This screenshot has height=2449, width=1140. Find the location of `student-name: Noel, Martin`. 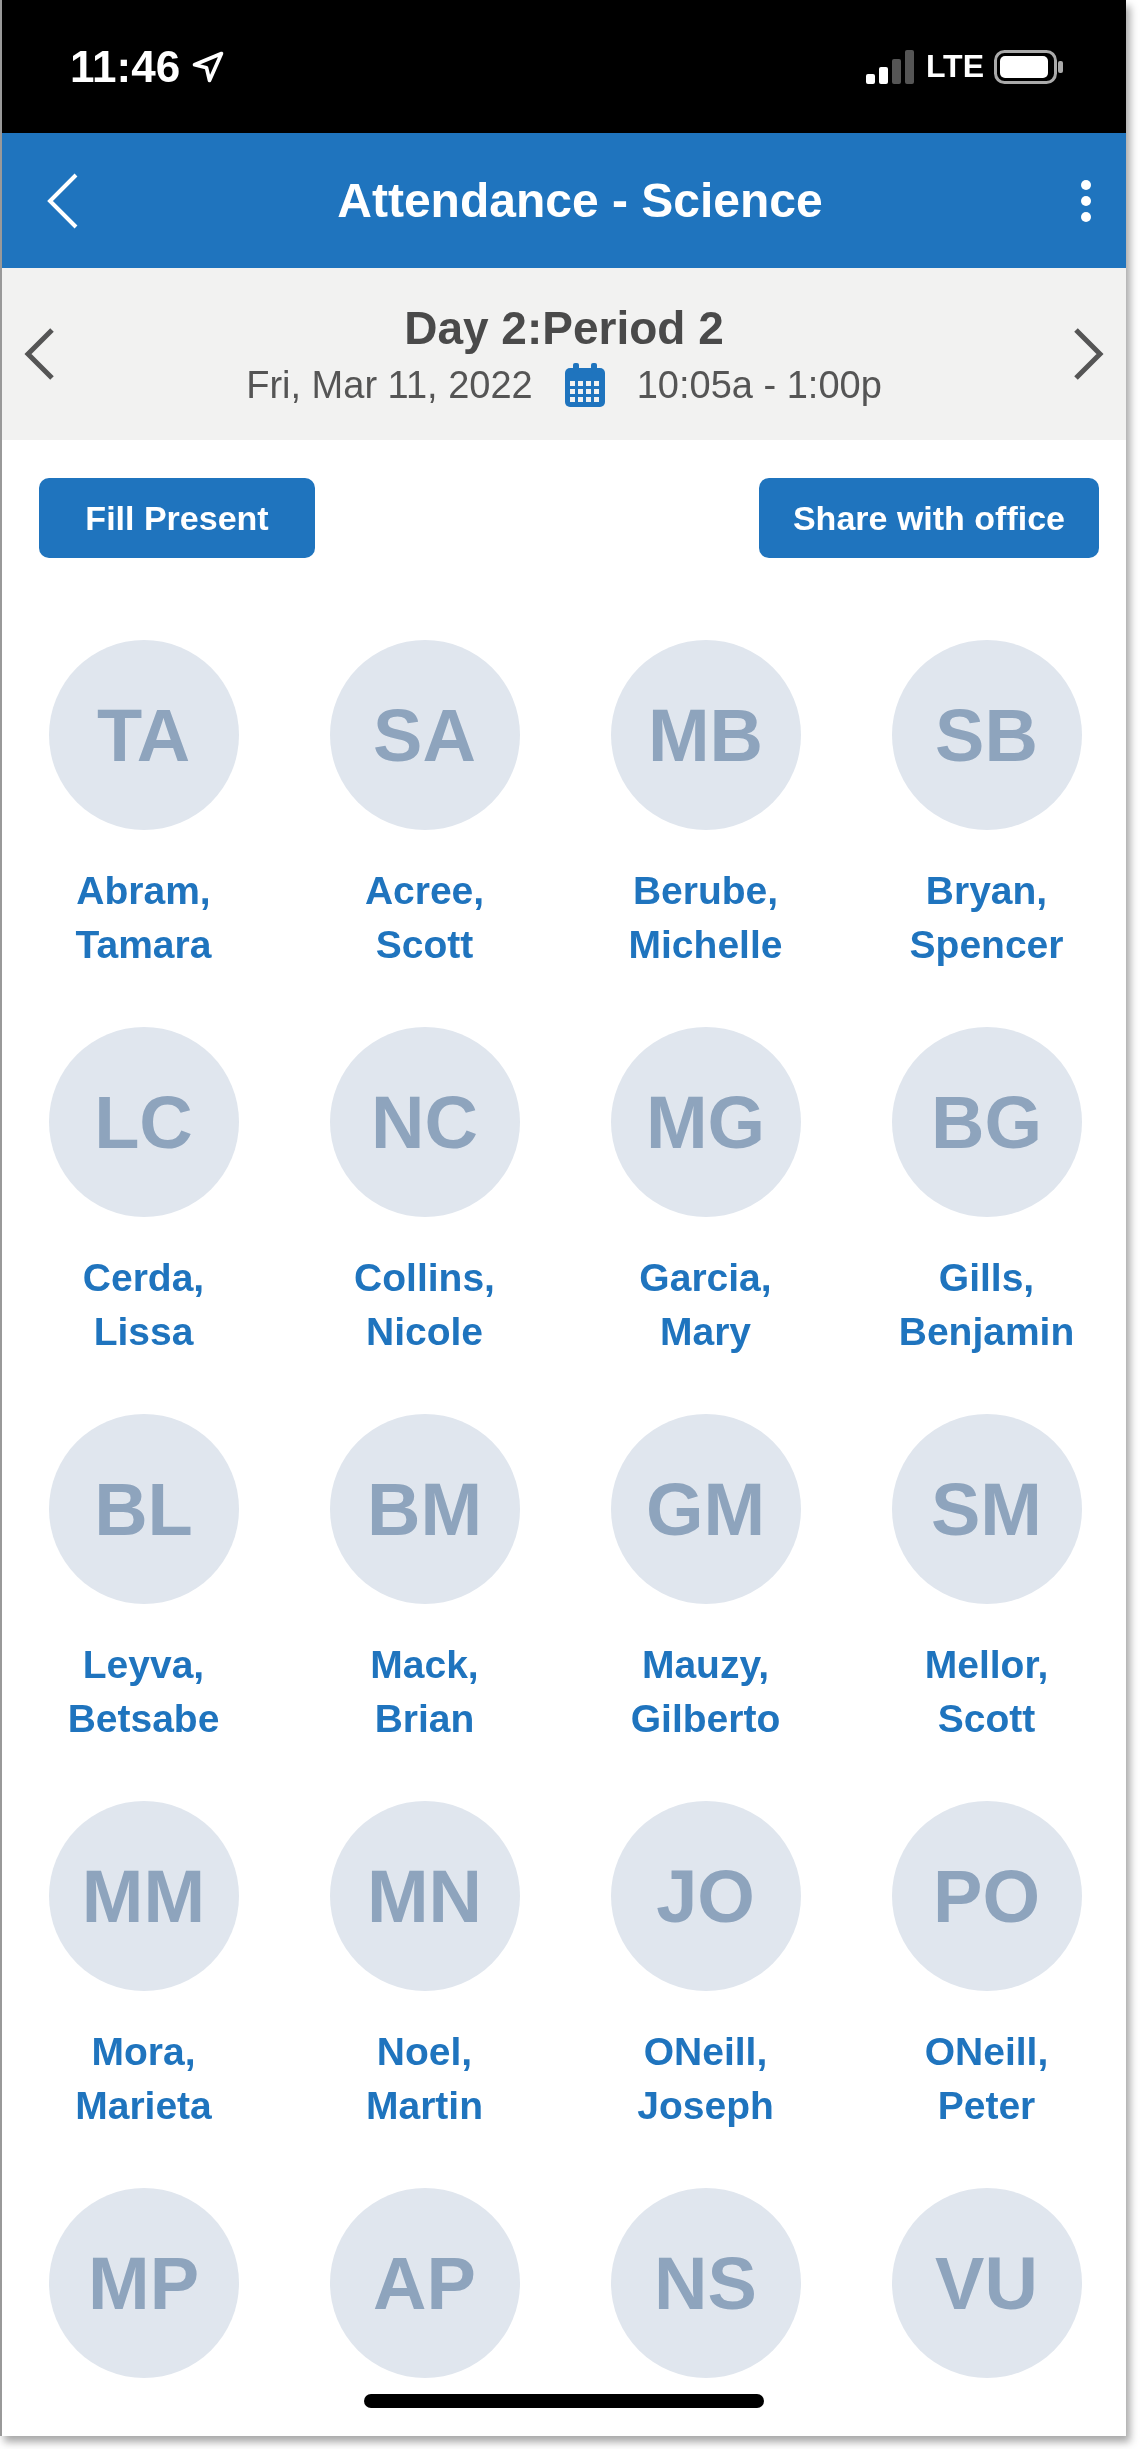

student-name: Noel, Martin is located at coordinates (424, 2079).